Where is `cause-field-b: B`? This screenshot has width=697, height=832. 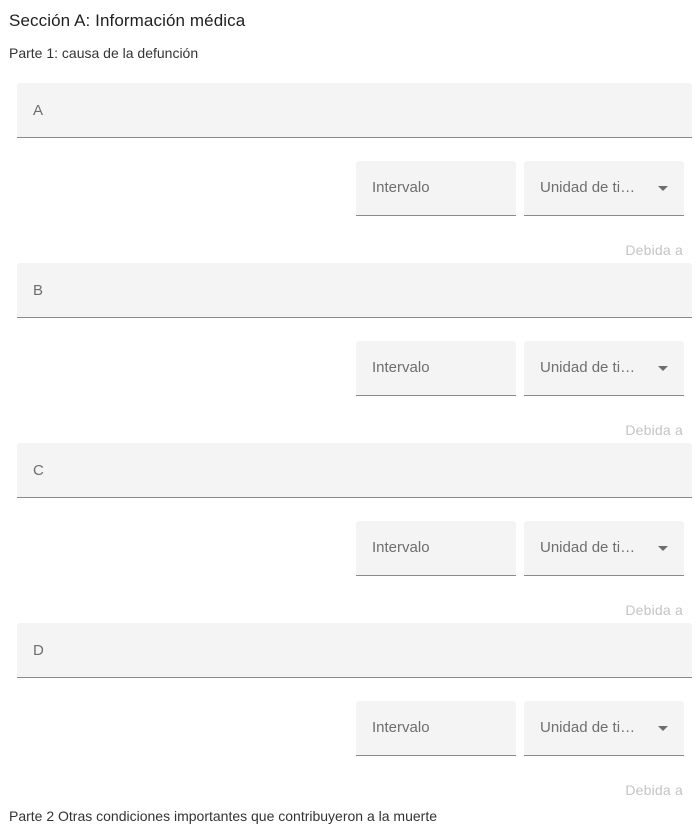
cause-field-b: B is located at coordinates (354, 290).